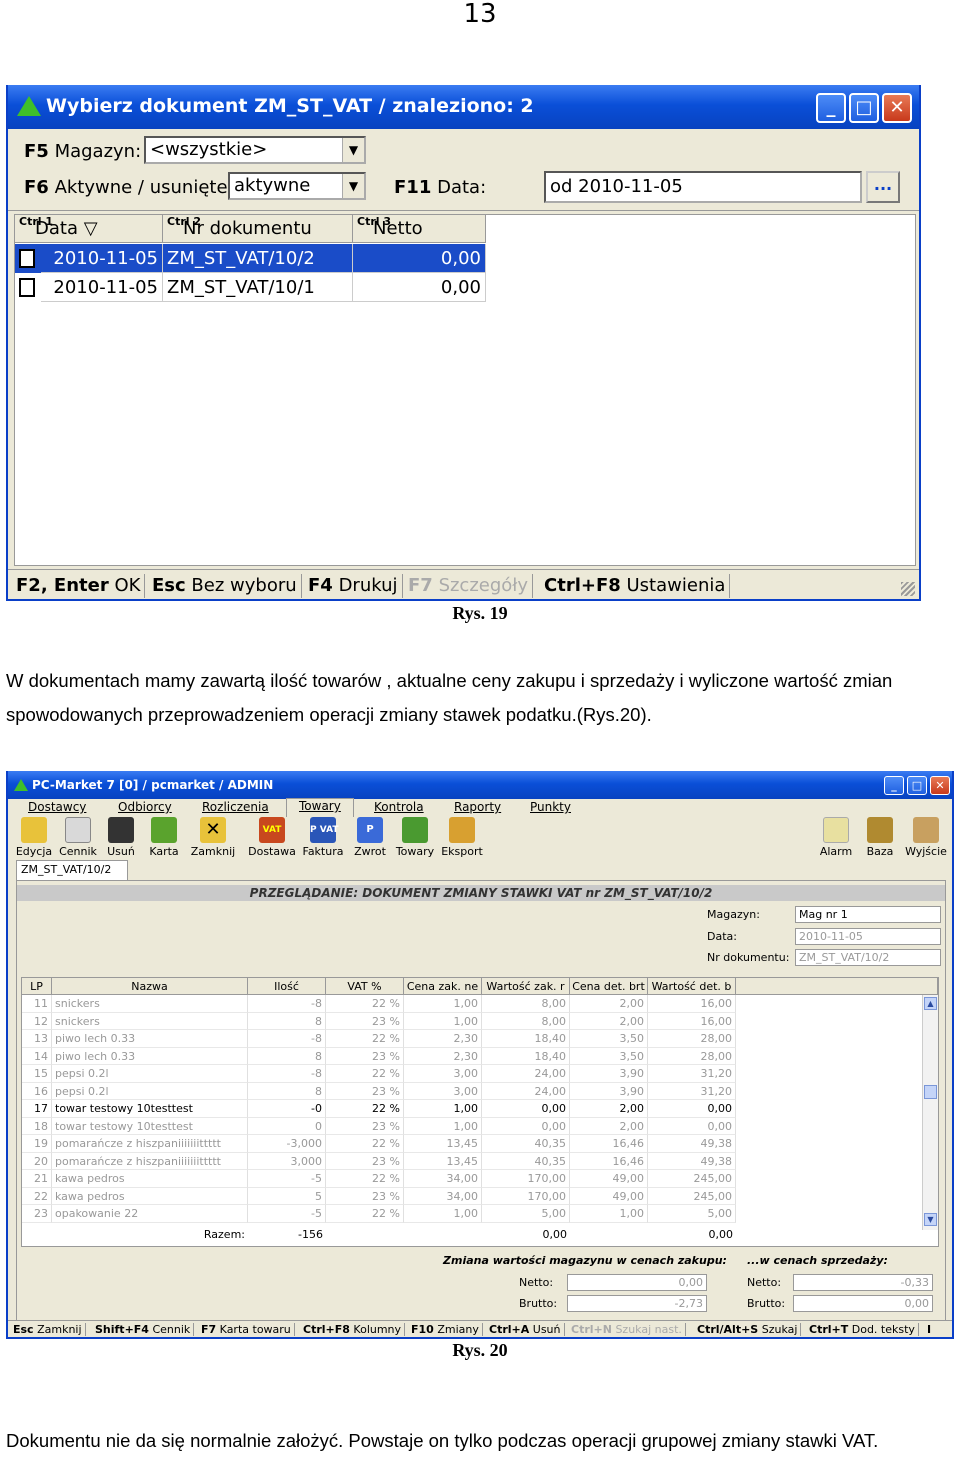  What do you see at coordinates (382, 1056) in the screenshot?
I see `table-row: 14 piwo lech 0.33 8 23 % 2,30 18,40 3,50 28,00` at bounding box center [382, 1056].